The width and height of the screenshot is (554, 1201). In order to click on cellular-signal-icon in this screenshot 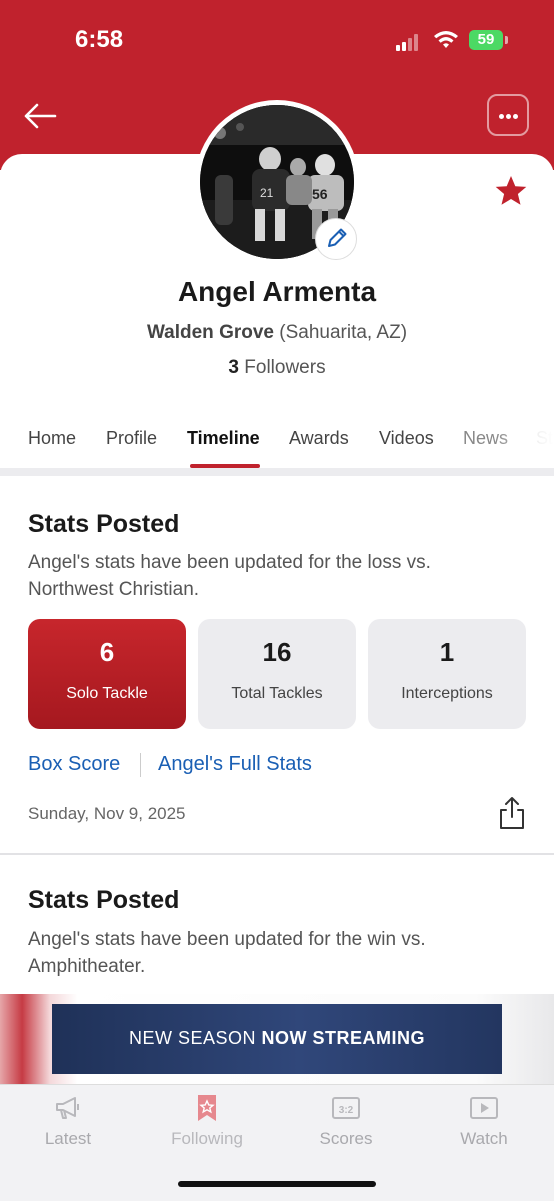, I will do `click(409, 42)`.